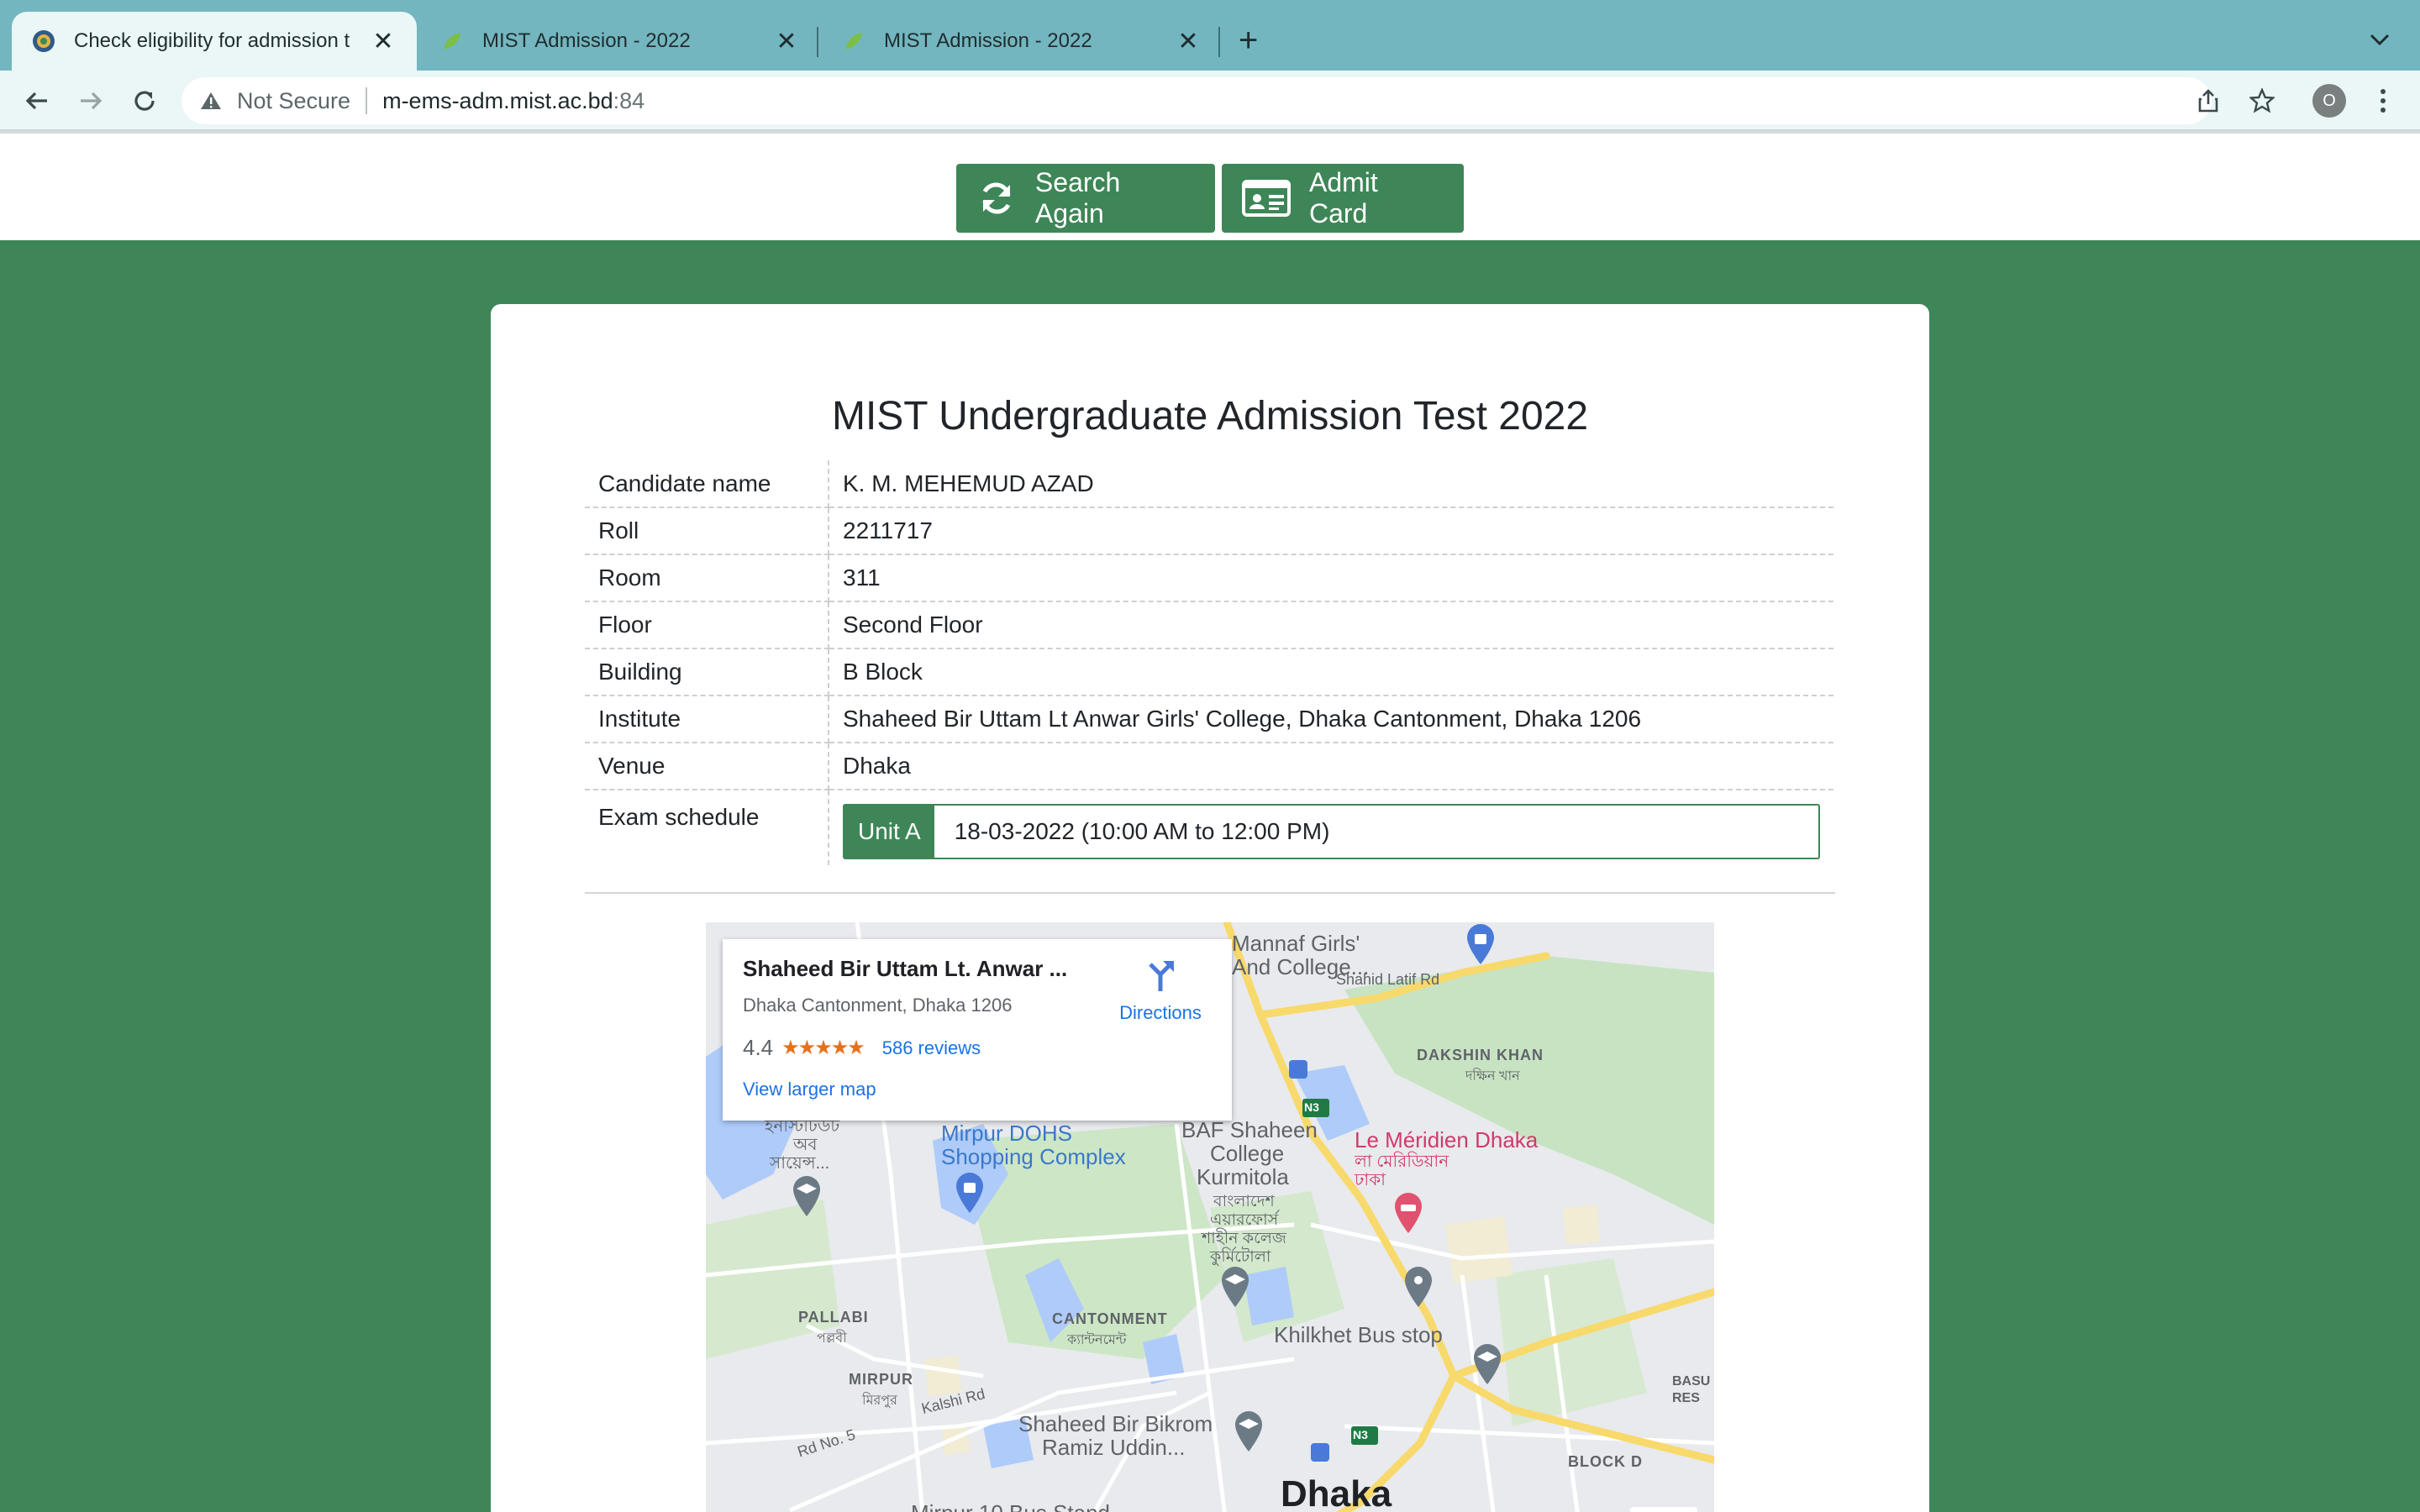  I want to click on reload-icon, so click(144, 100).